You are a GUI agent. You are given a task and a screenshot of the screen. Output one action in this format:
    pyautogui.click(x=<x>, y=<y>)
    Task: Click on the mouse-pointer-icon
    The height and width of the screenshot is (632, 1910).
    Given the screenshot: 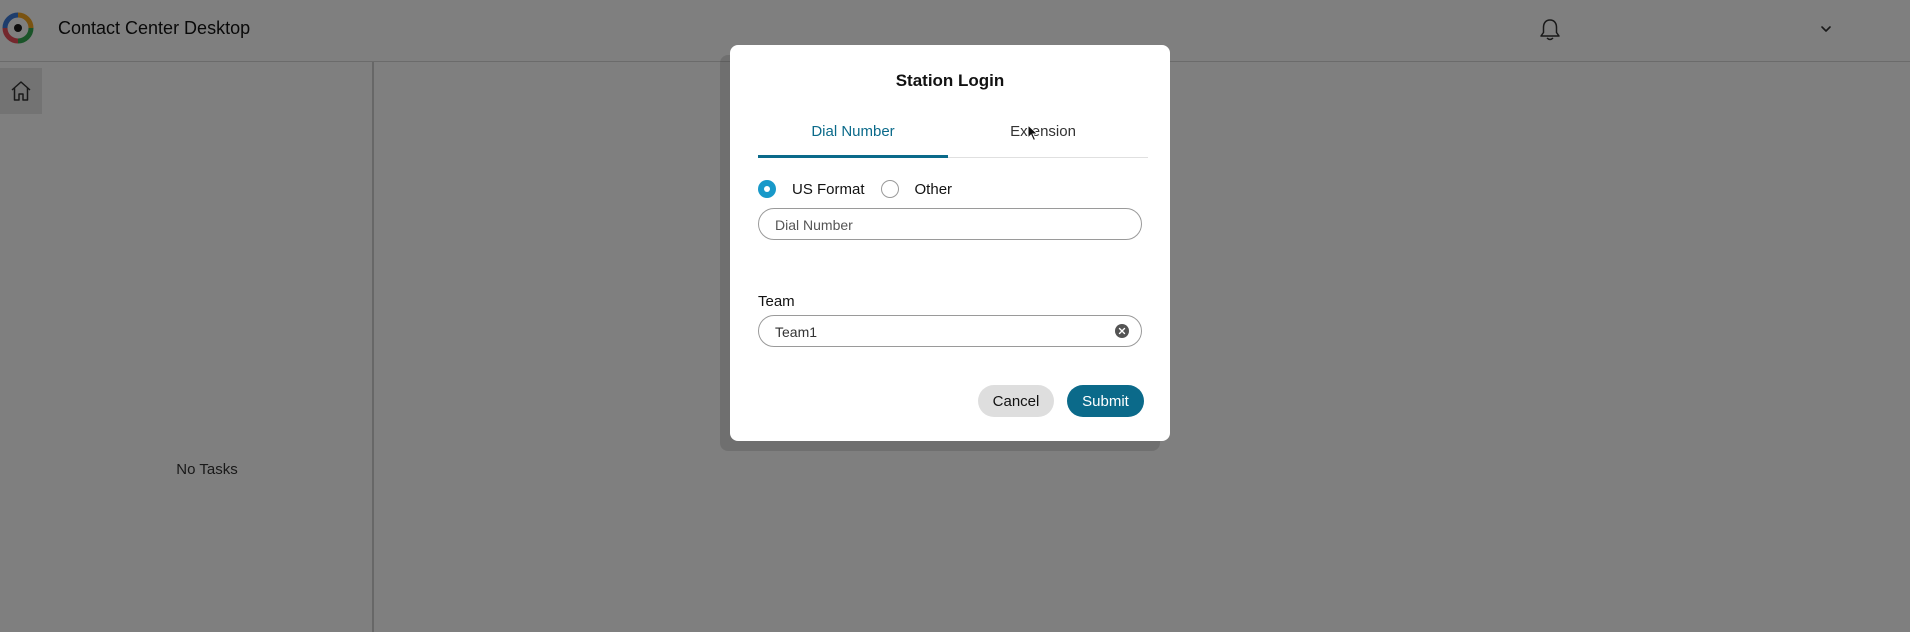 What is the action you would take?
    pyautogui.click(x=1033, y=133)
    